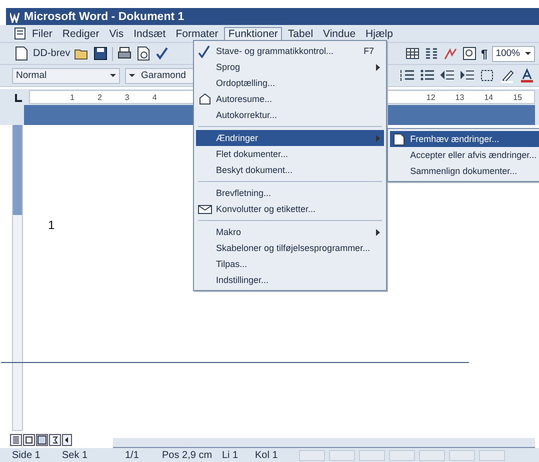 Image resolution: width=539 pixels, height=462 pixels. I want to click on status-text: Side 1, so click(27, 455).